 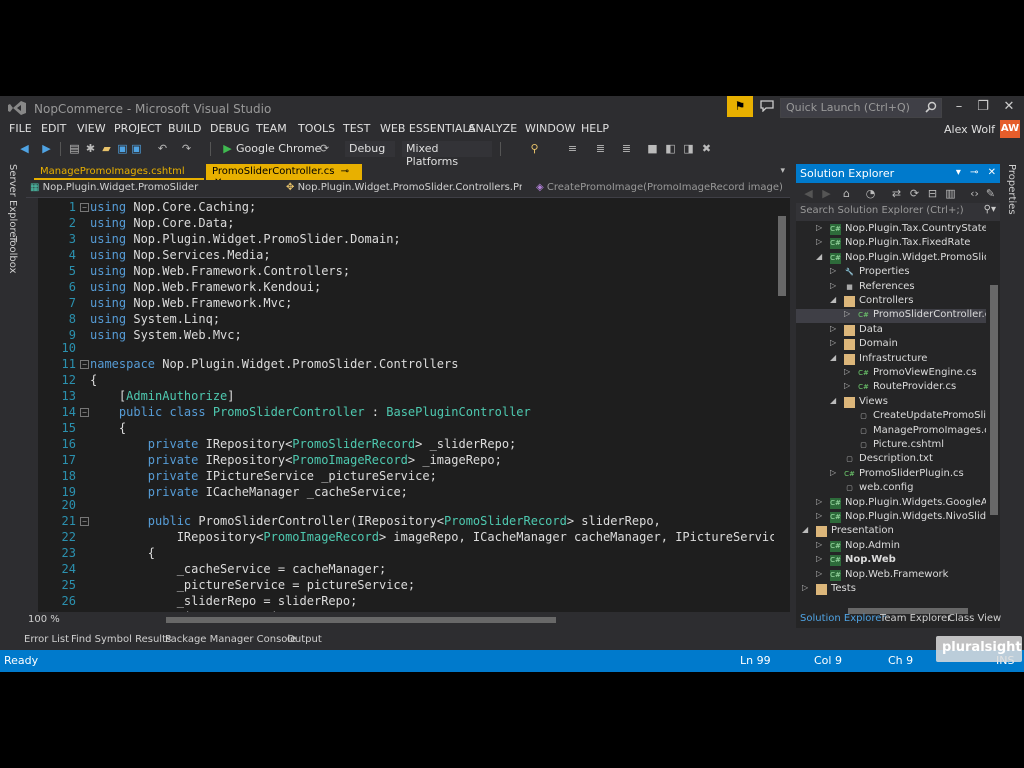 I want to click on zoom-level-select: 100 %, so click(x=44, y=619).